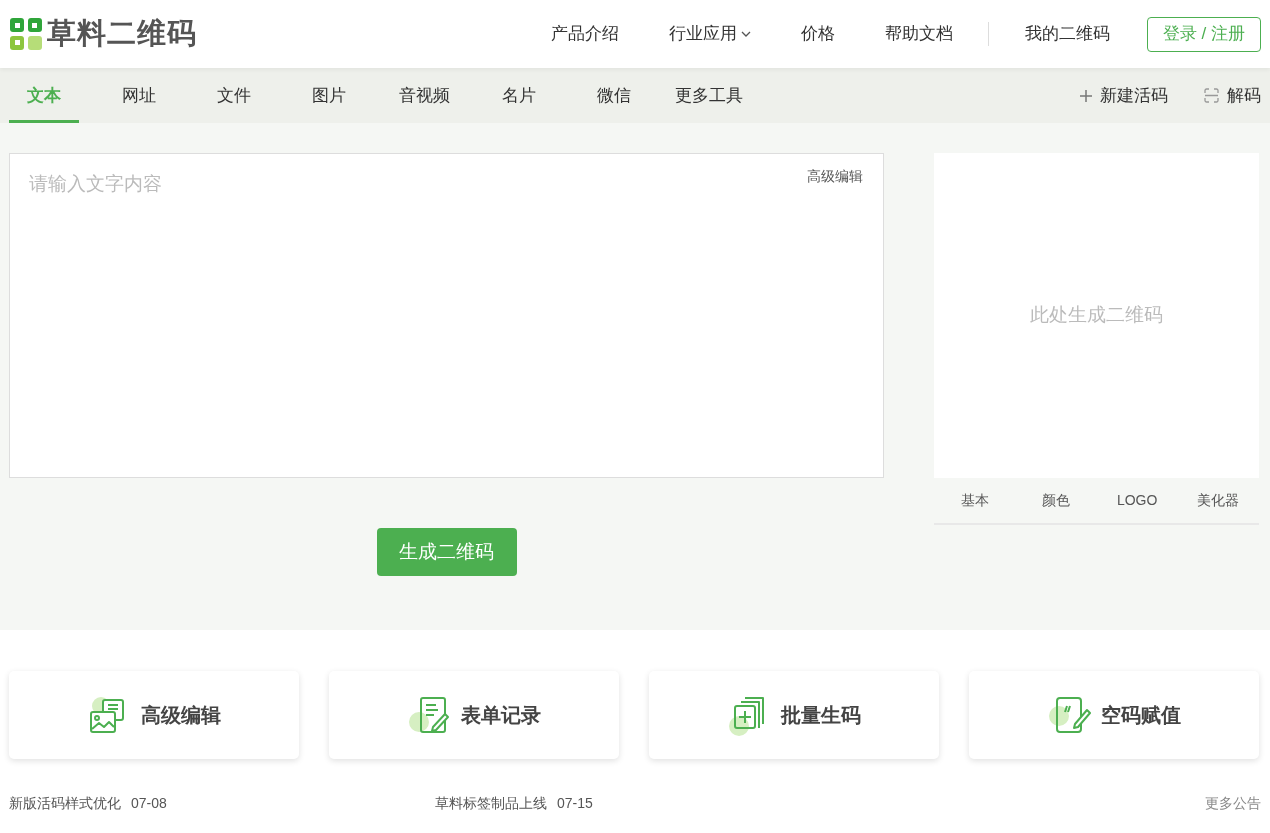 This screenshot has height=833, width=1270. I want to click on document-pen-icon, so click(429, 715).